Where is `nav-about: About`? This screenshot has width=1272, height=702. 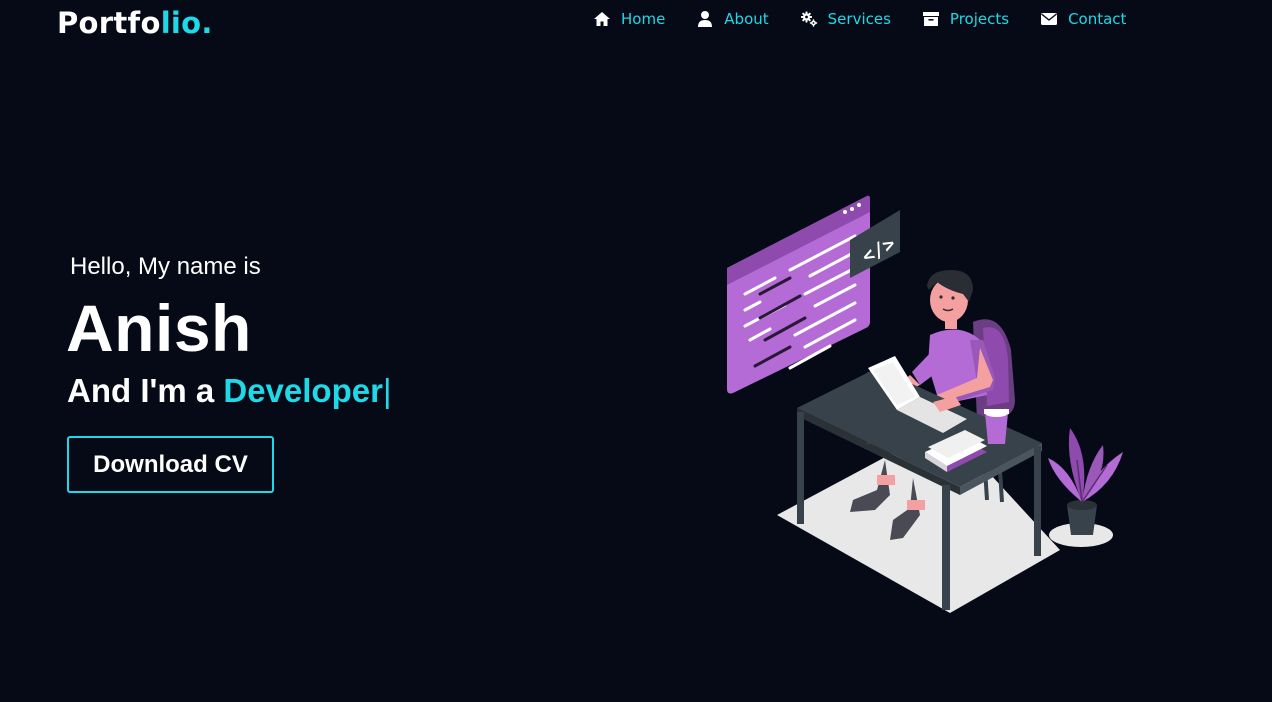 nav-about: About is located at coordinates (732, 19).